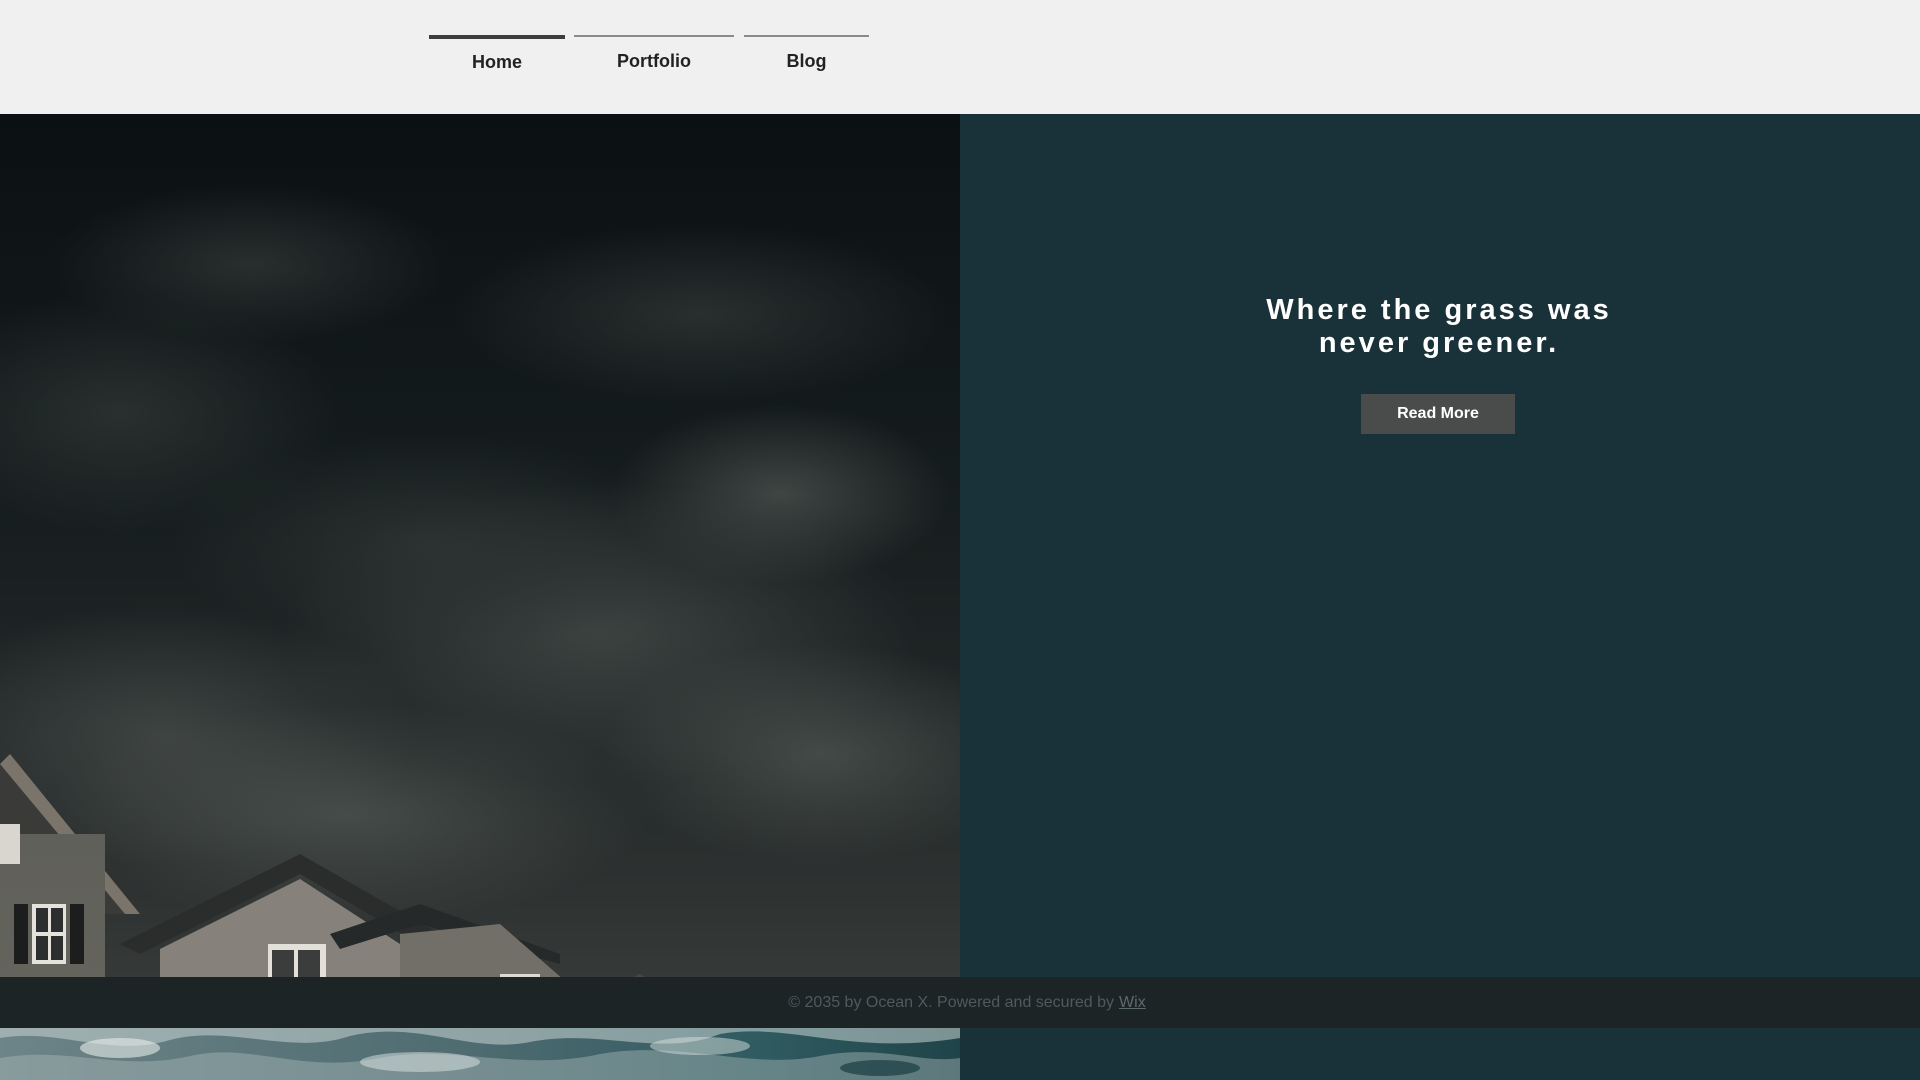 Image resolution: width=1920 pixels, height=1080 pixels. Describe the element at coordinates (654, 60) in the screenshot. I see `nav-item-portfolio: Portfolio` at that location.